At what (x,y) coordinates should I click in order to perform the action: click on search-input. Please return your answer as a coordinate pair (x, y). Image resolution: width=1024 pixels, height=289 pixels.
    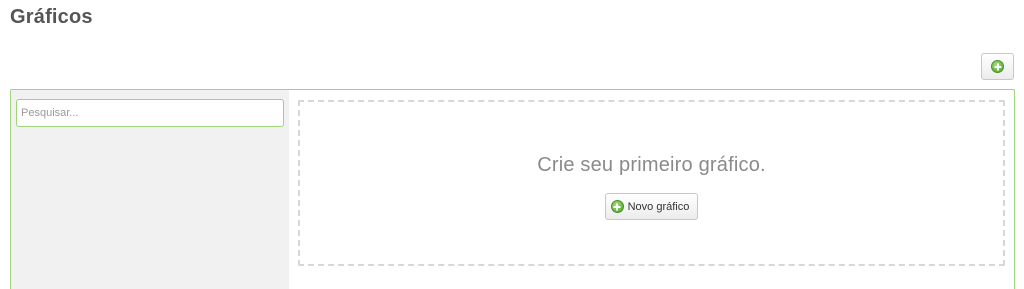
    Looking at the image, I should click on (150, 113).